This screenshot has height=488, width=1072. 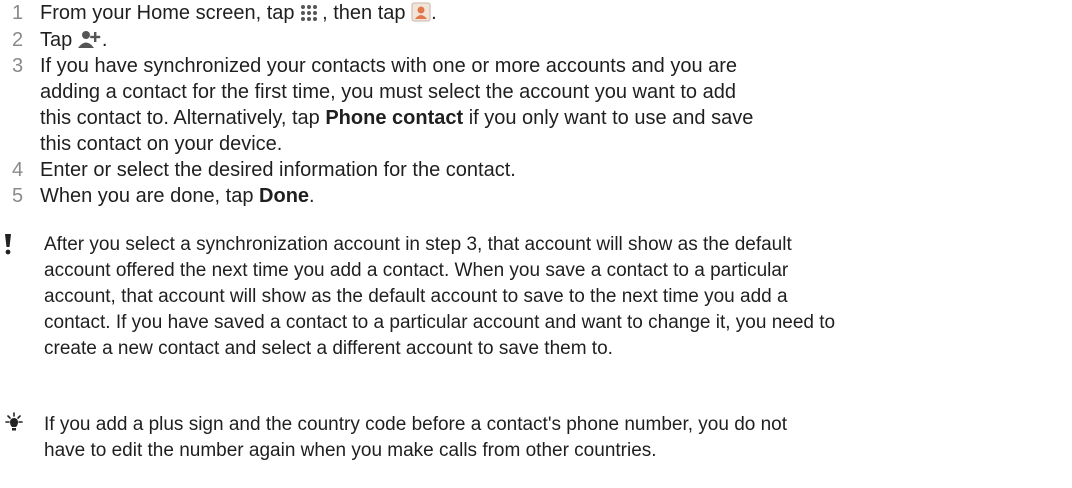 I want to click on step-5: 5 When you are done, tap Done., so click(x=536, y=196).